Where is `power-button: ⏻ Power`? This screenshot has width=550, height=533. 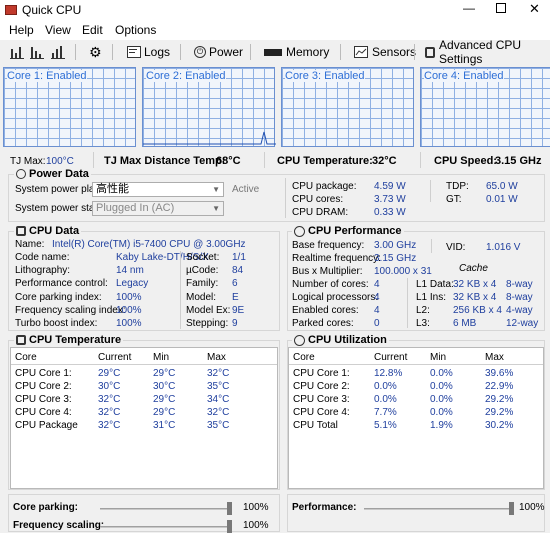
power-button: ⏻ Power is located at coordinates (218, 52).